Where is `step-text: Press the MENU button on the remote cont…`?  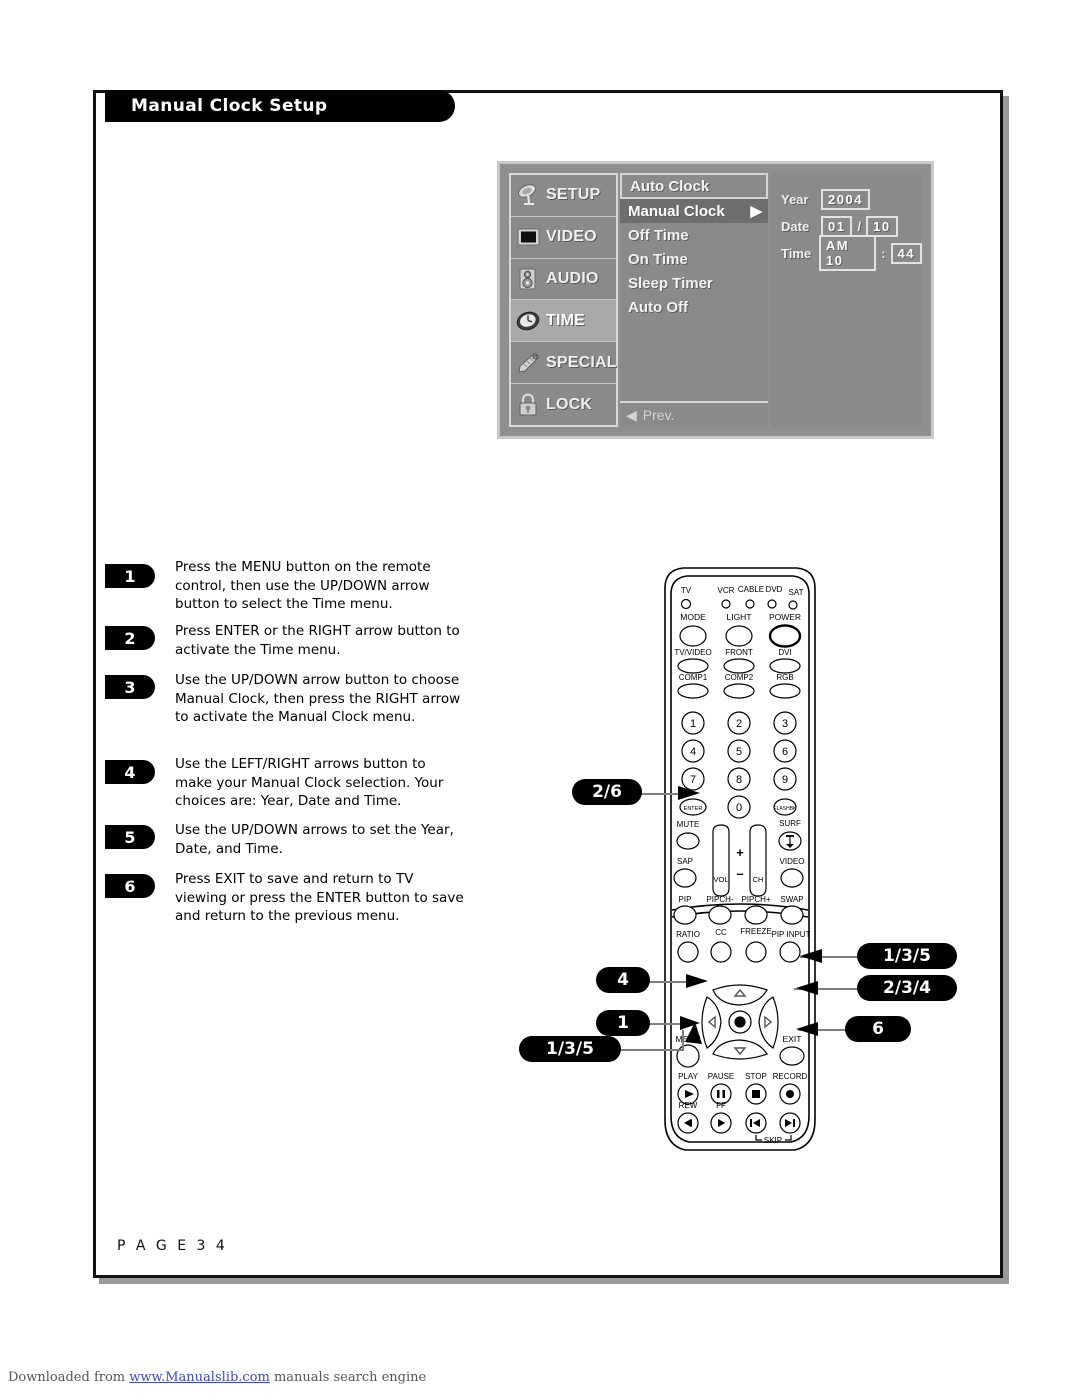
step-text: Press the MENU button on the remote cont… is located at coordinates (303, 585).